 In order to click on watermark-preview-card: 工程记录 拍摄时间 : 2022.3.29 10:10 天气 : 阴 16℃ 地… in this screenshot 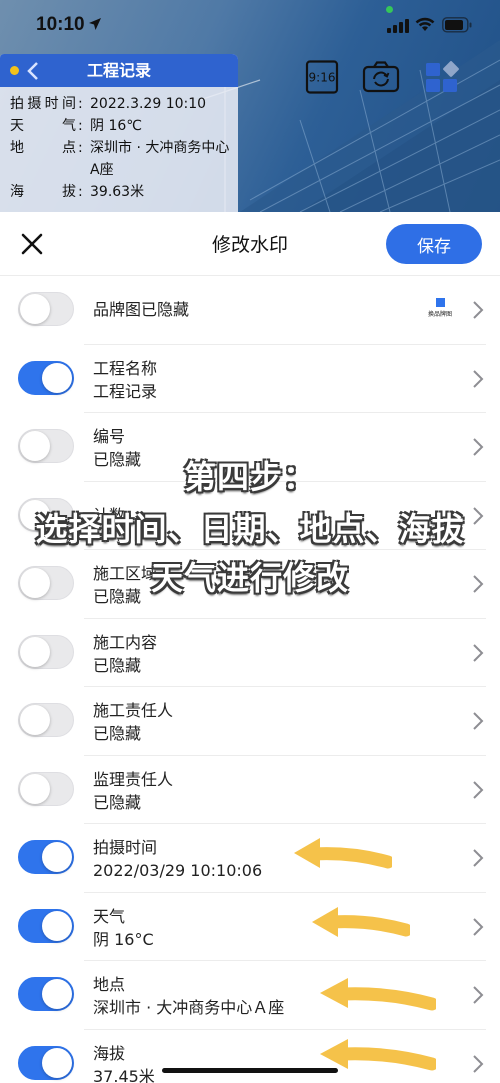, I will do `click(119, 133)`.